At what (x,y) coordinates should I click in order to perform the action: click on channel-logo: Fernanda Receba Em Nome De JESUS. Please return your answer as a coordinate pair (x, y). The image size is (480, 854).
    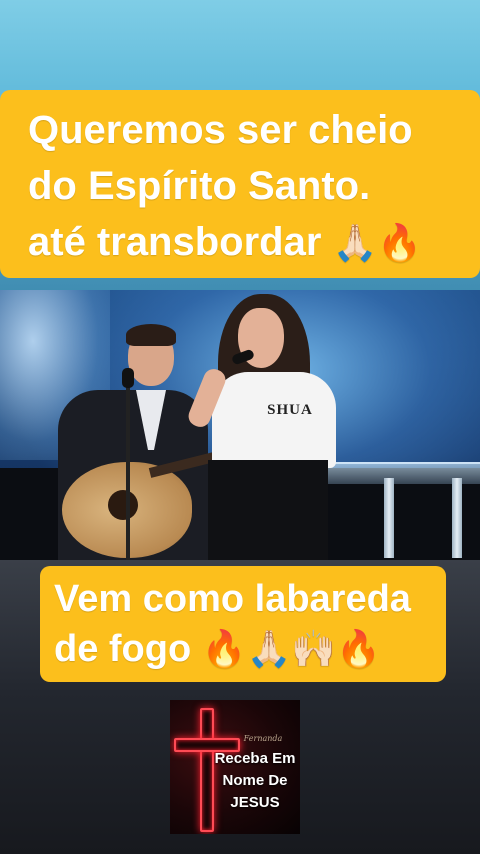
    Looking at the image, I should click on (235, 767).